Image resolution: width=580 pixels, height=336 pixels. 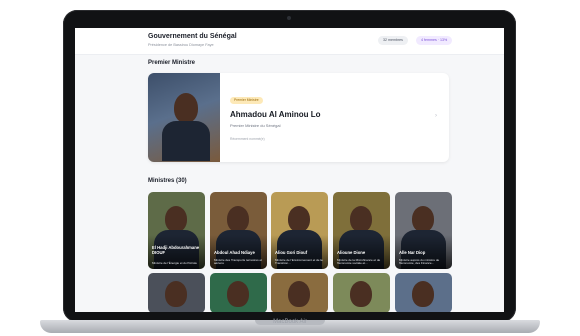 What do you see at coordinates (186, 141) in the screenshot?
I see `pm-torso` at bounding box center [186, 141].